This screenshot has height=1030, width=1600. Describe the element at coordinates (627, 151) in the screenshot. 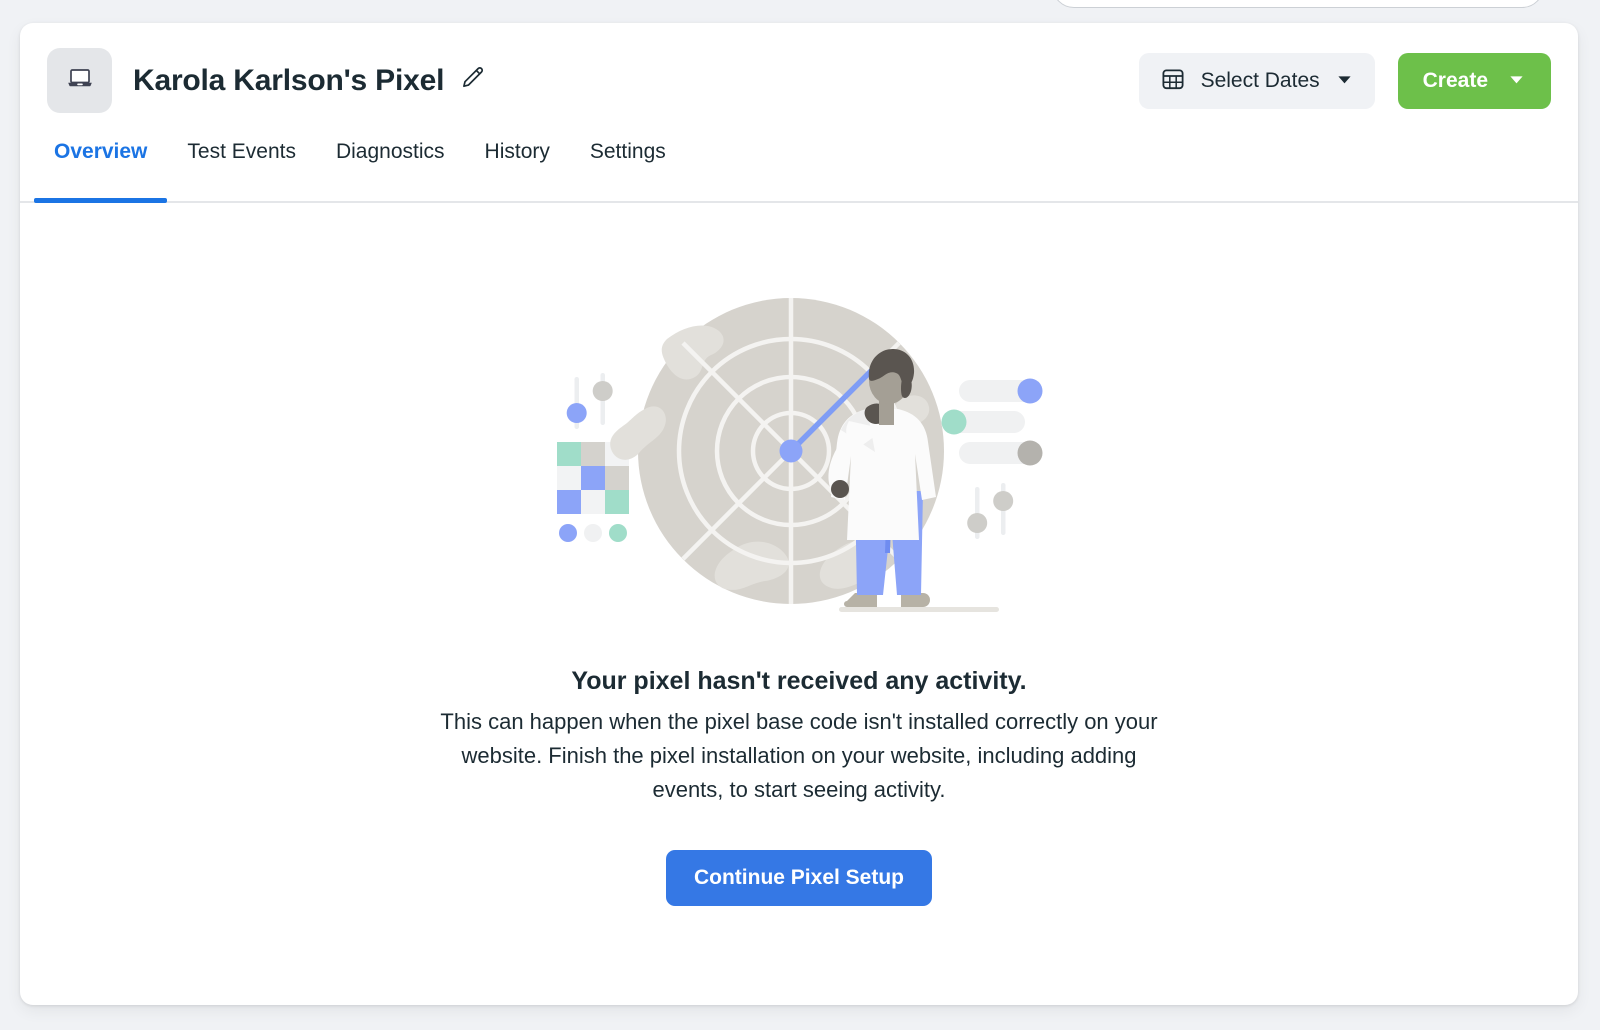

I see `tab-label: Settings` at that location.